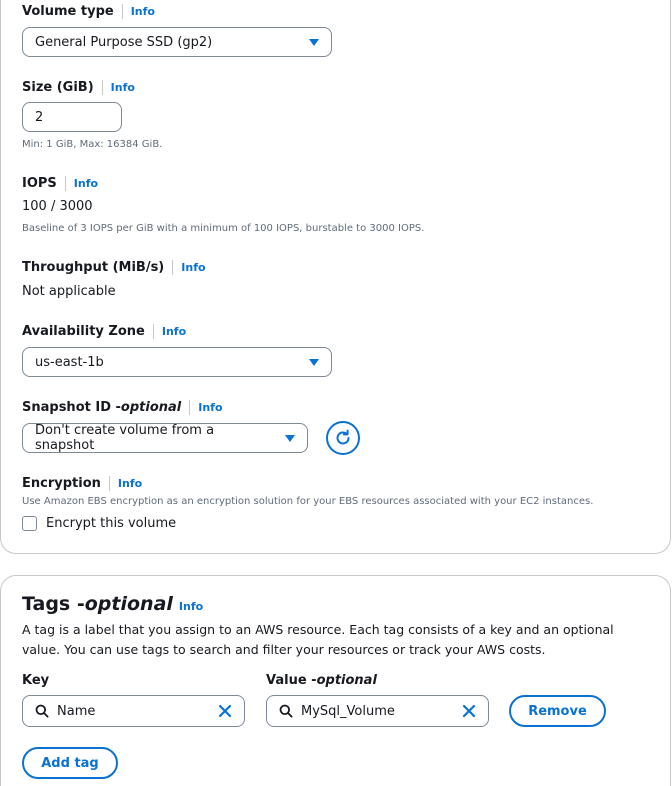  Describe the element at coordinates (143, 11) in the screenshot. I see `volume-type-info-link: Info` at that location.